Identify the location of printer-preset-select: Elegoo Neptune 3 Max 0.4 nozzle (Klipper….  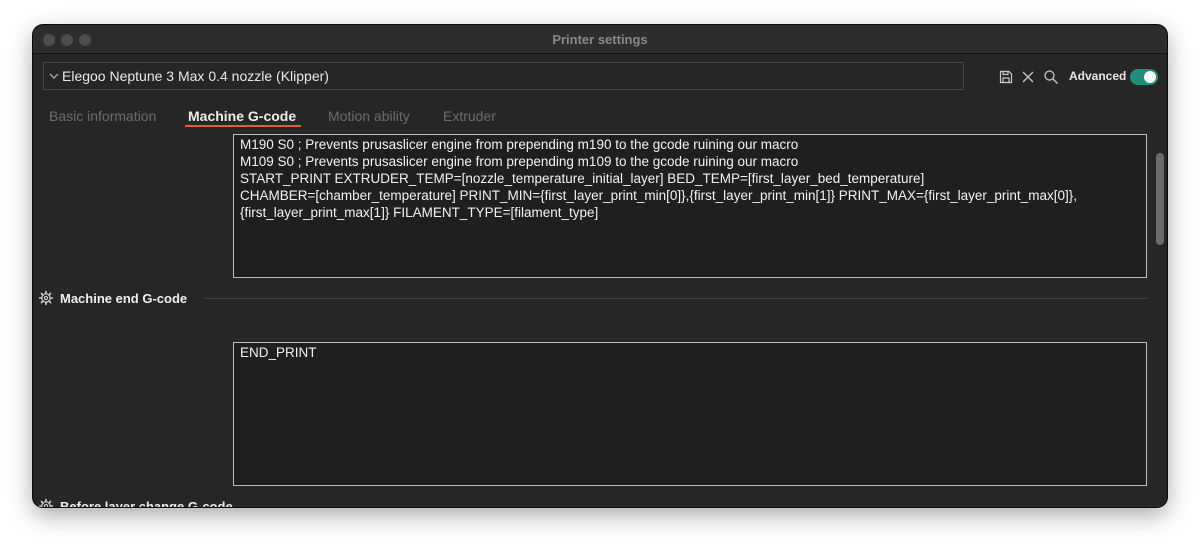
(503, 76).